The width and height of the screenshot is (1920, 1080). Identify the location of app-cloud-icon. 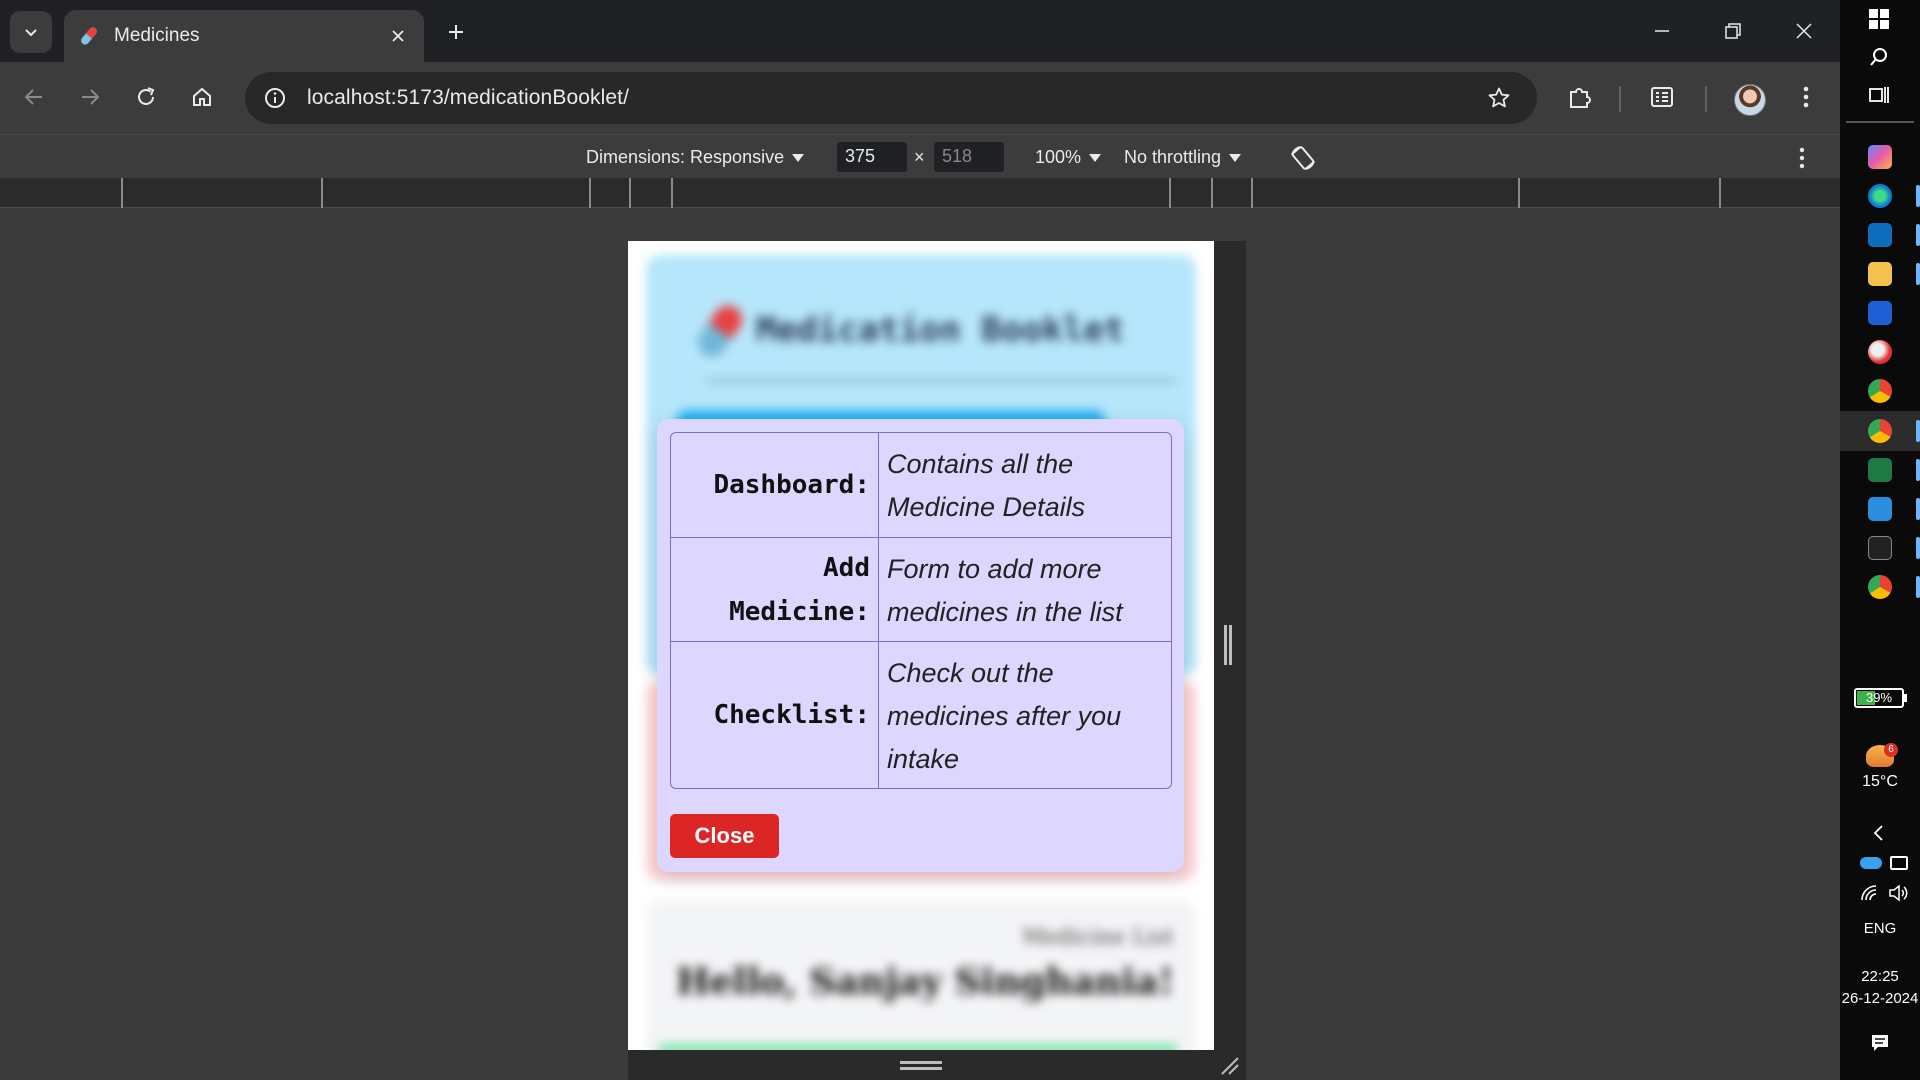
(1880, 352).